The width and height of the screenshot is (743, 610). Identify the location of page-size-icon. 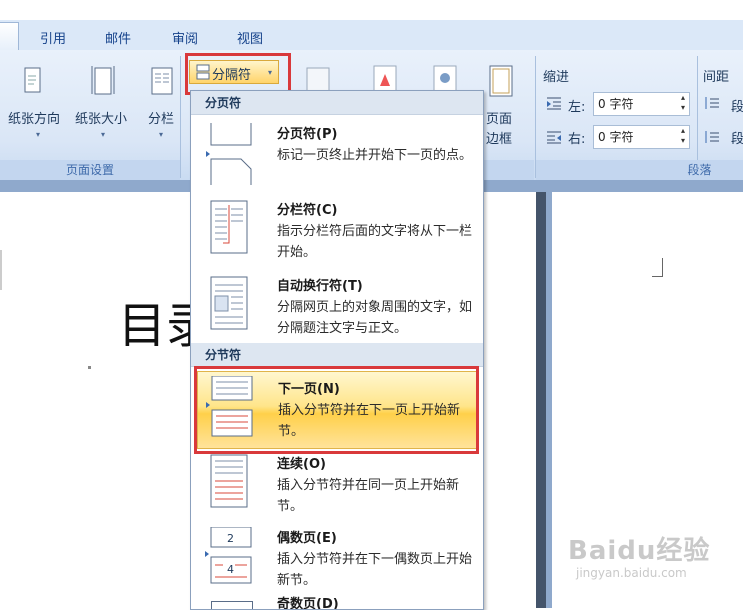
(103, 80).